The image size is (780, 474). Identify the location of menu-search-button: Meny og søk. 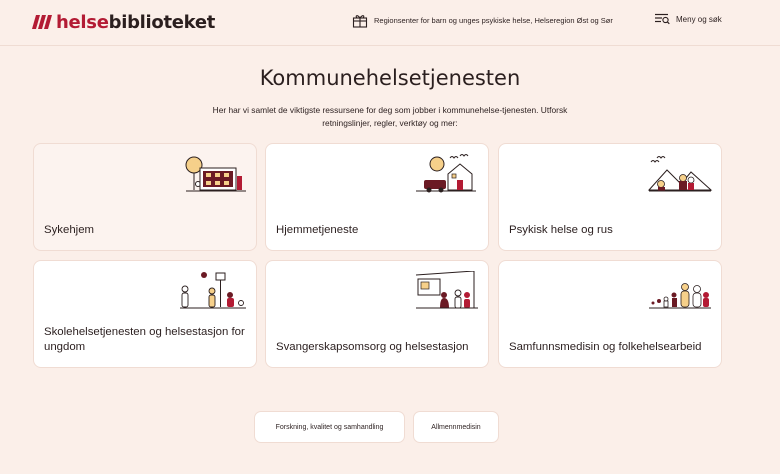
(688, 19).